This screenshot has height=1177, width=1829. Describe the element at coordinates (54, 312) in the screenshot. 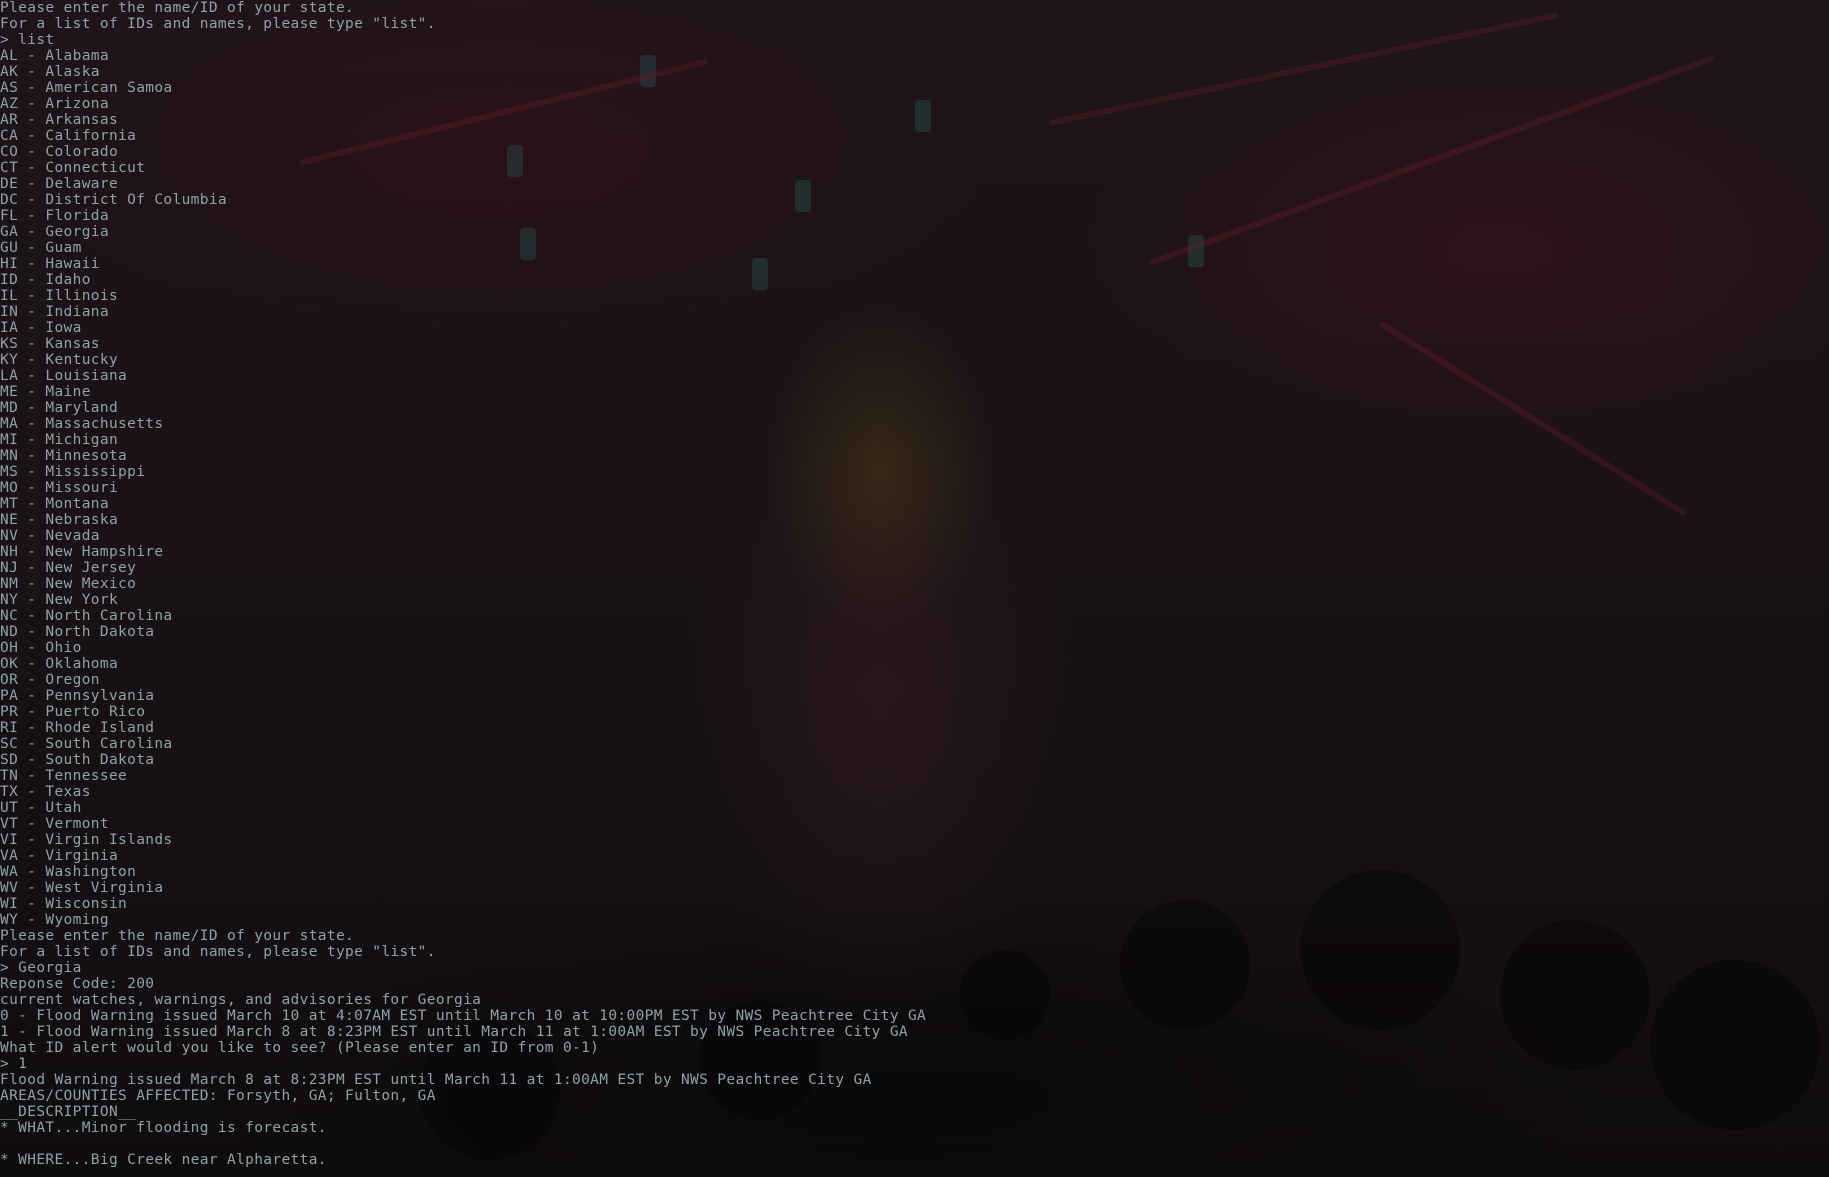

I see `state-list-item: IN - Indiana` at that location.